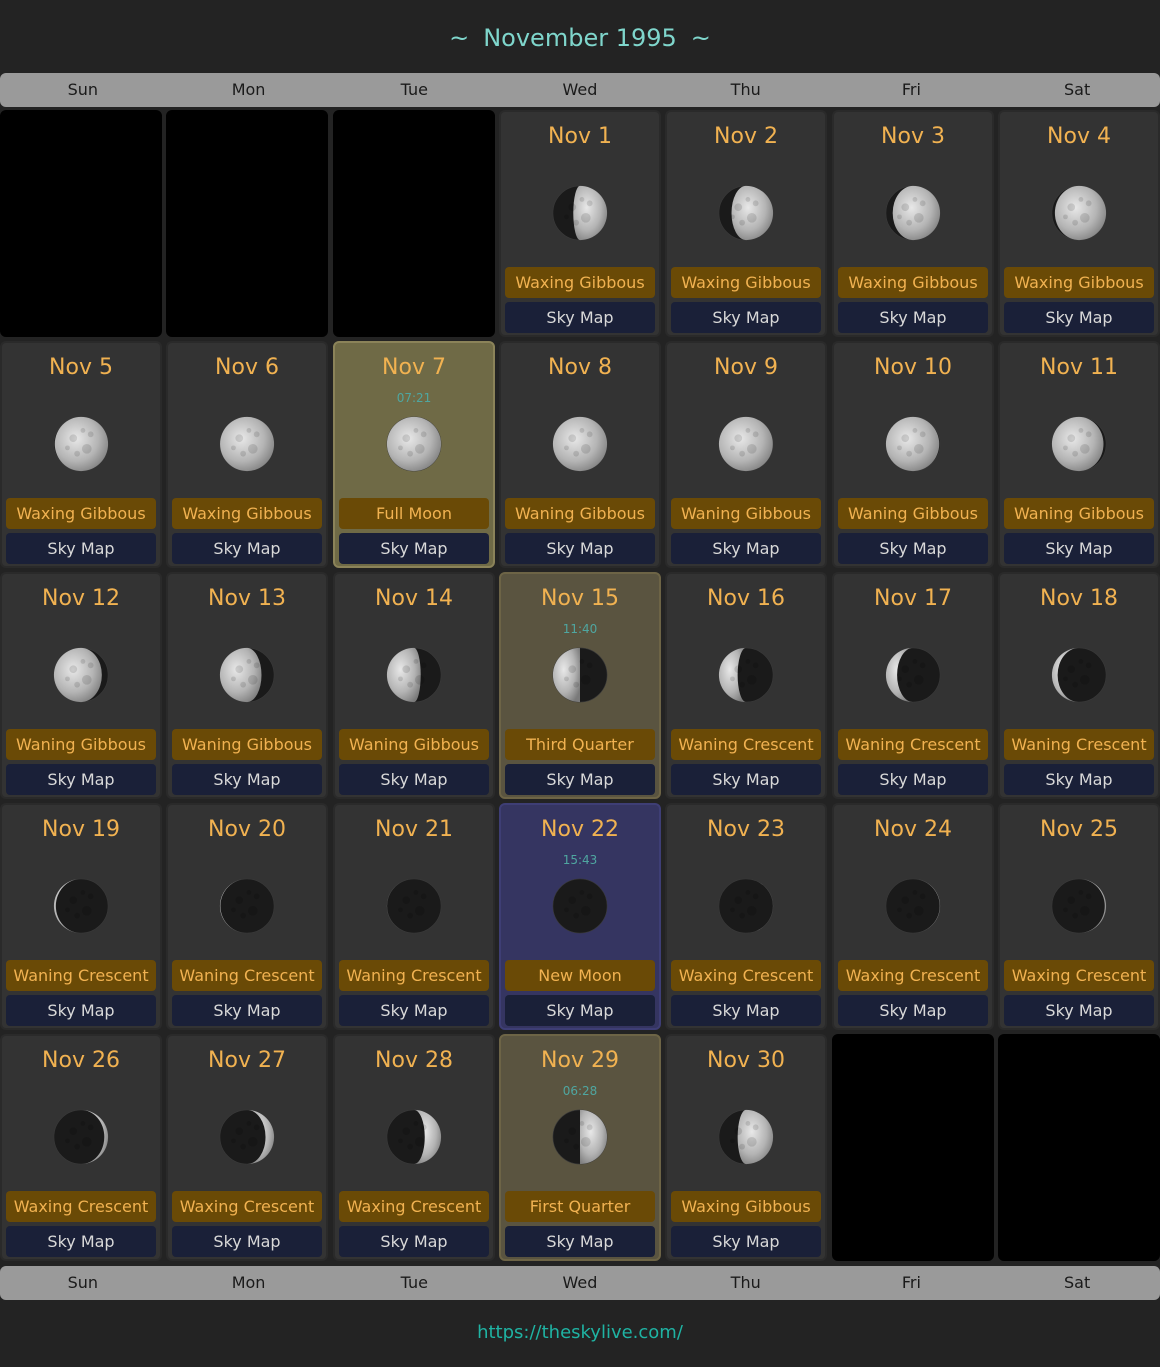  What do you see at coordinates (580, 1332) in the screenshot?
I see `source-link: https://theskylive.com/` at bounding box center [580, 1332].